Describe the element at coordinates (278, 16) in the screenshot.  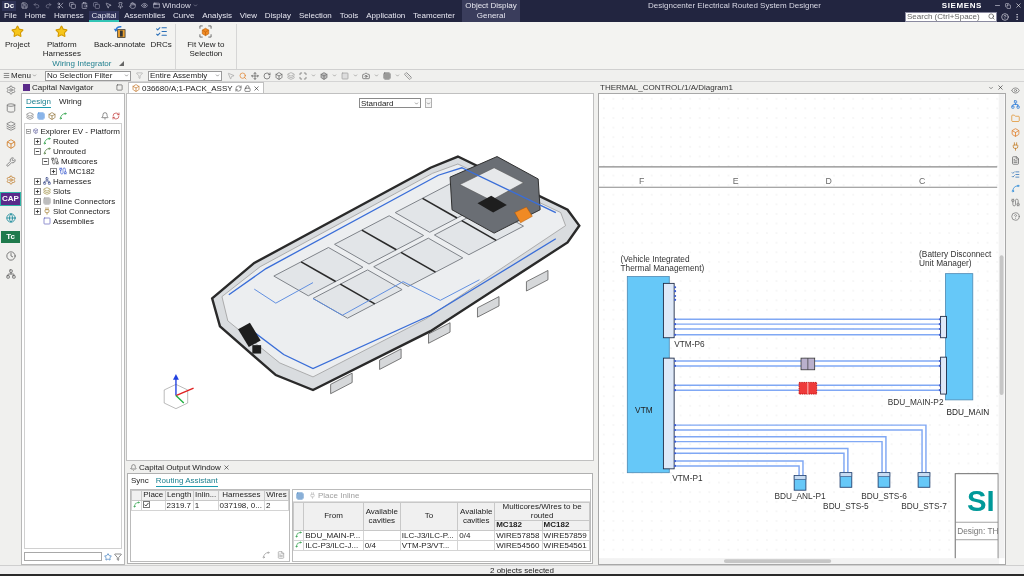
I see `menu-tab: Display` at that location.